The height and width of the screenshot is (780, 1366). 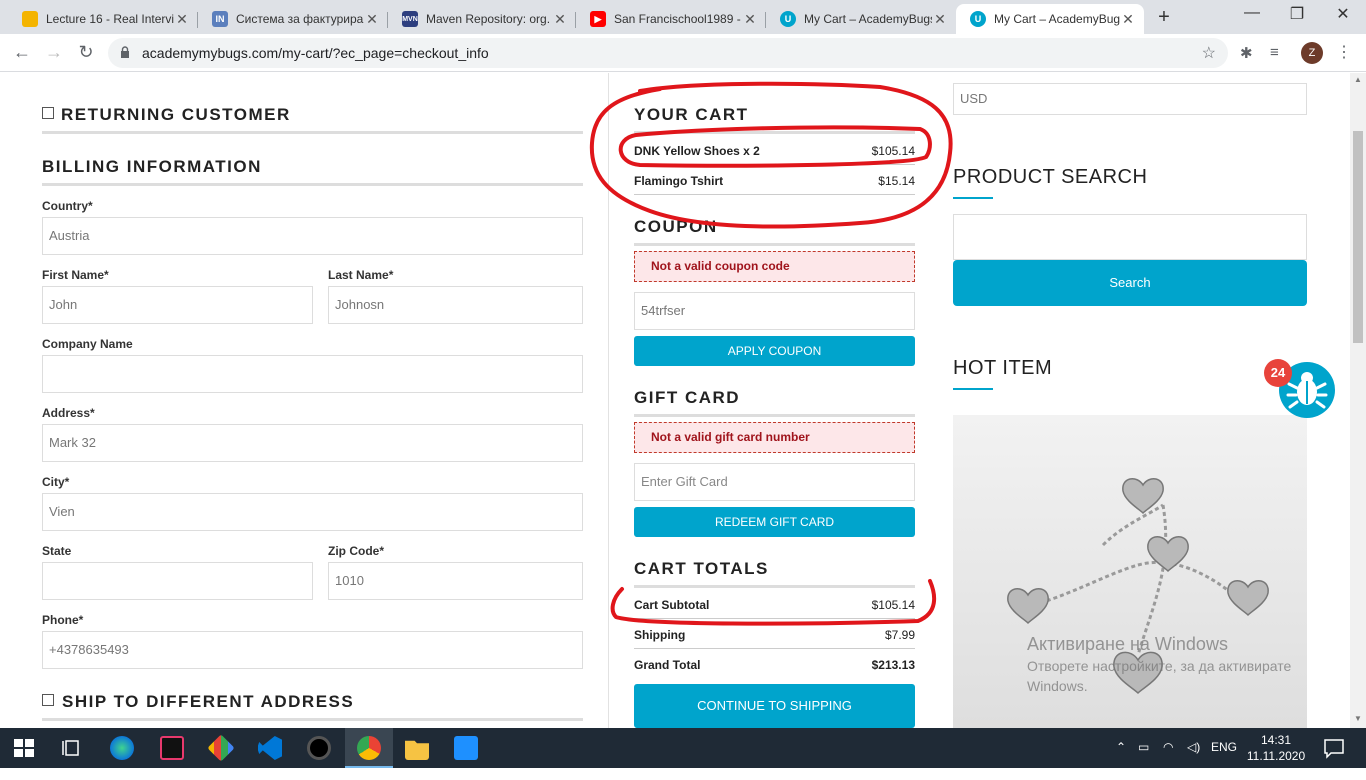 I want to click on profile-avatar: Z, so click(x=1312, y=53).